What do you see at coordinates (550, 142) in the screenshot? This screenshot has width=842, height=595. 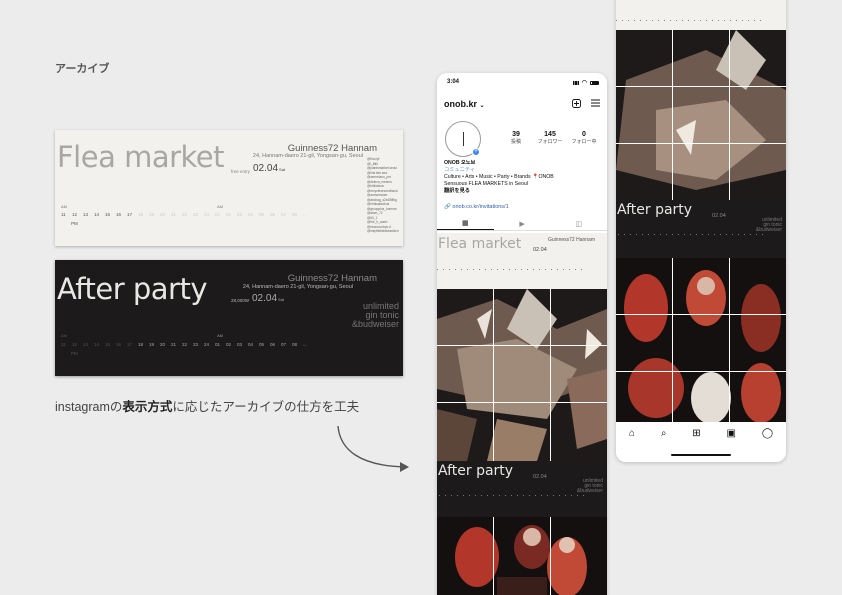 I see `stat-label: フォロワー` at bounding box center [550, 142].